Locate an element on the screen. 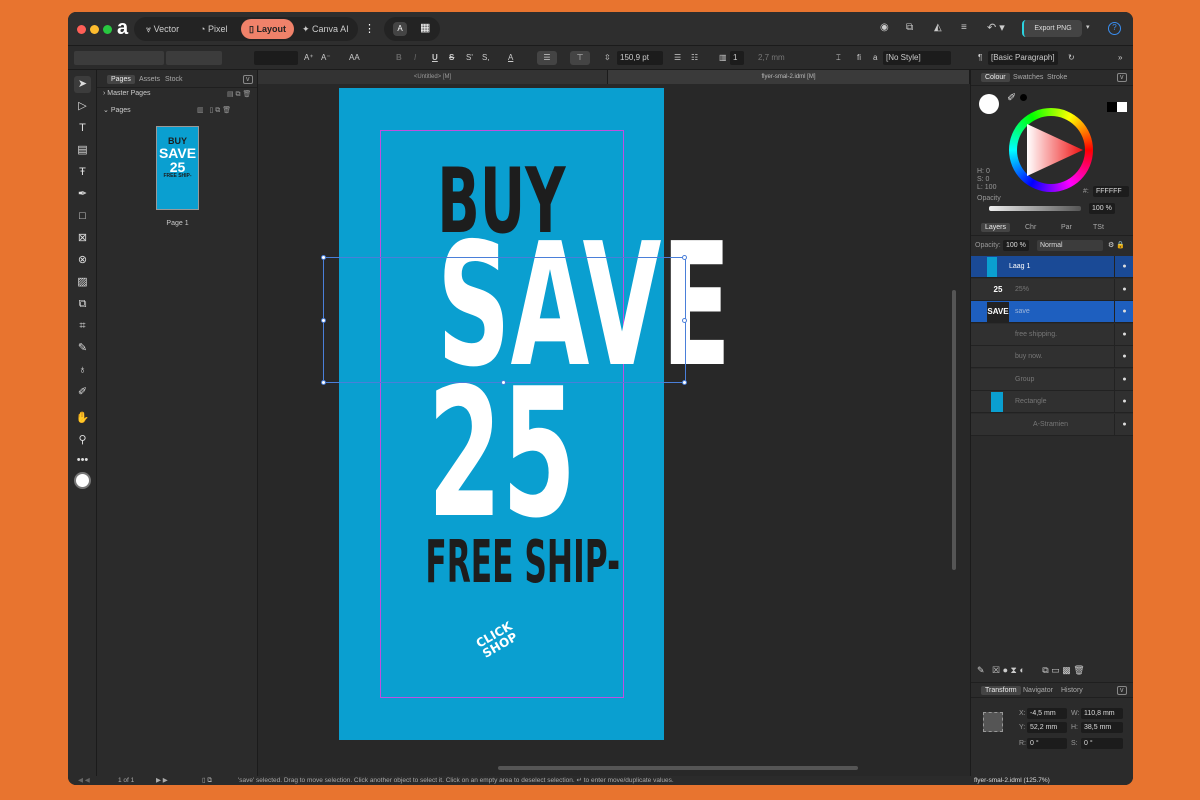  fill-colour-icon is located at coordinates (989, 104).